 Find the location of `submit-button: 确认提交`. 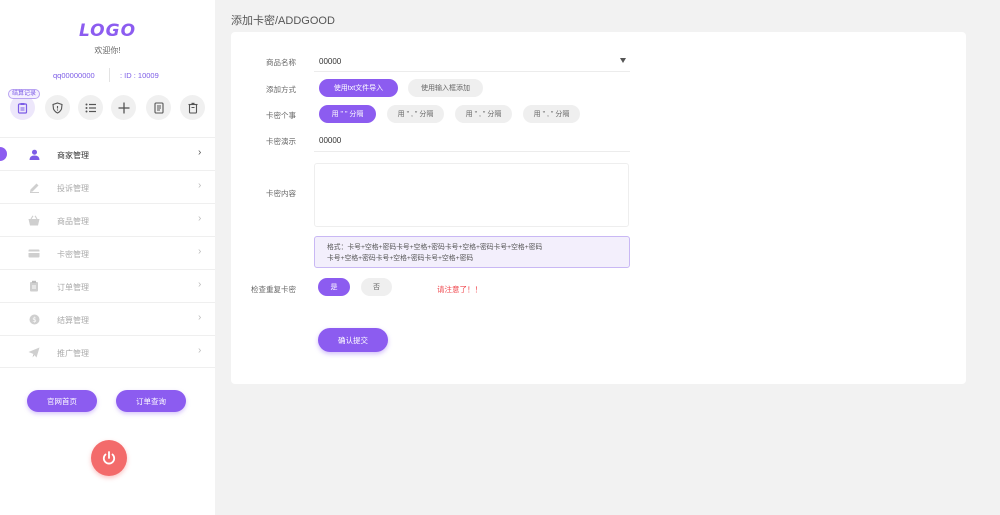

submit-button: 确认提交 is located at coordinates (353, 340).